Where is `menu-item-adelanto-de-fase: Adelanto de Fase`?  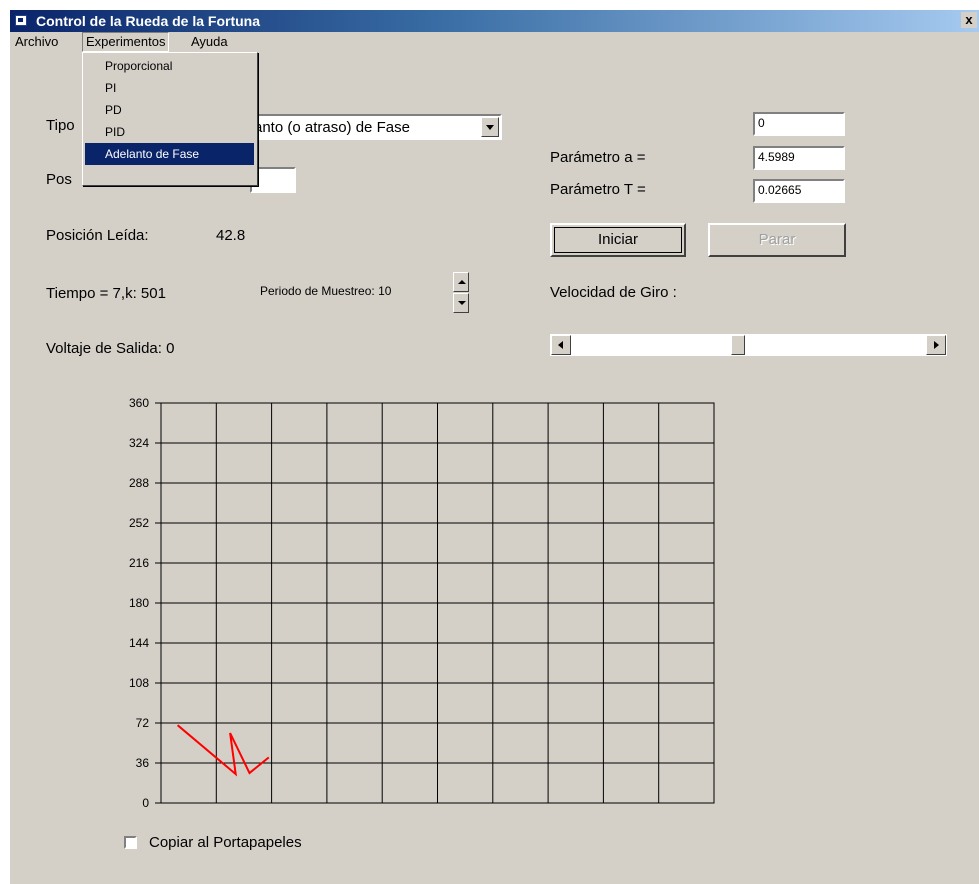
menu-item-adelanto-de-fase: Adelanto de Fase is located at coordinates (169, 154).